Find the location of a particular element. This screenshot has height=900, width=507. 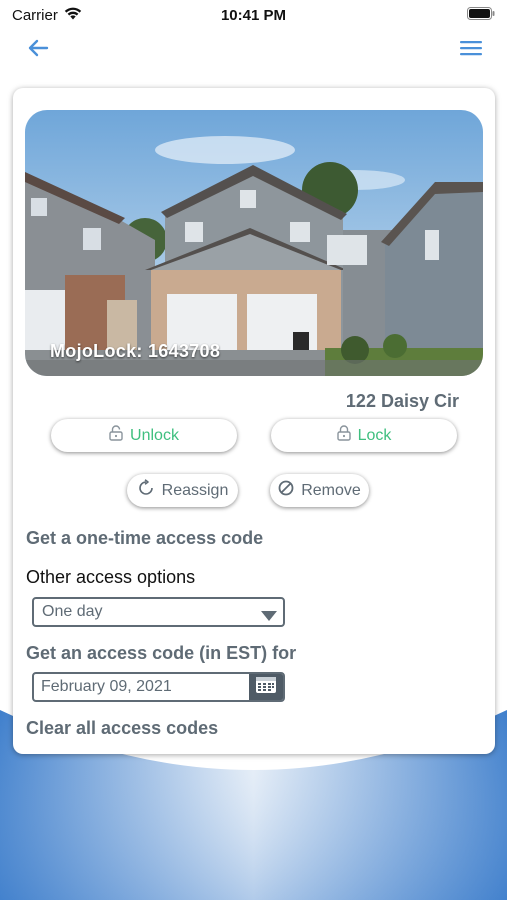

status-bar: Carrier 10:41 PM is located at coordinates (253, 15).